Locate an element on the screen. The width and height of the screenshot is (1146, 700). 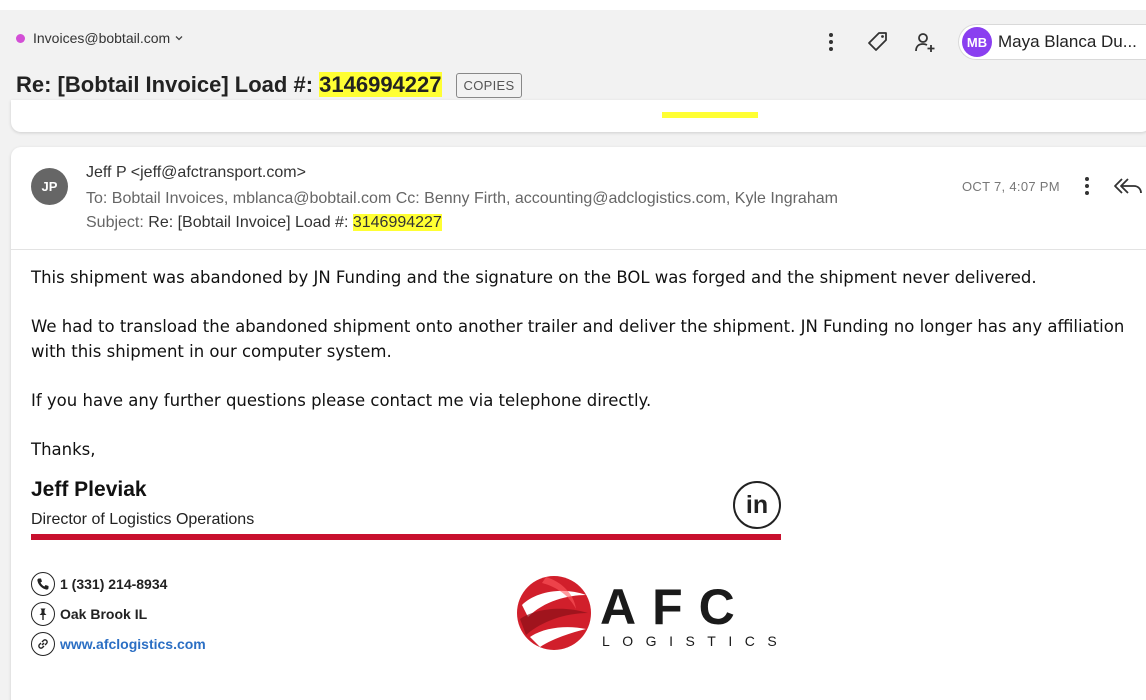
signature-name: Jeff Pleviak is located at coordinates (89, 489).